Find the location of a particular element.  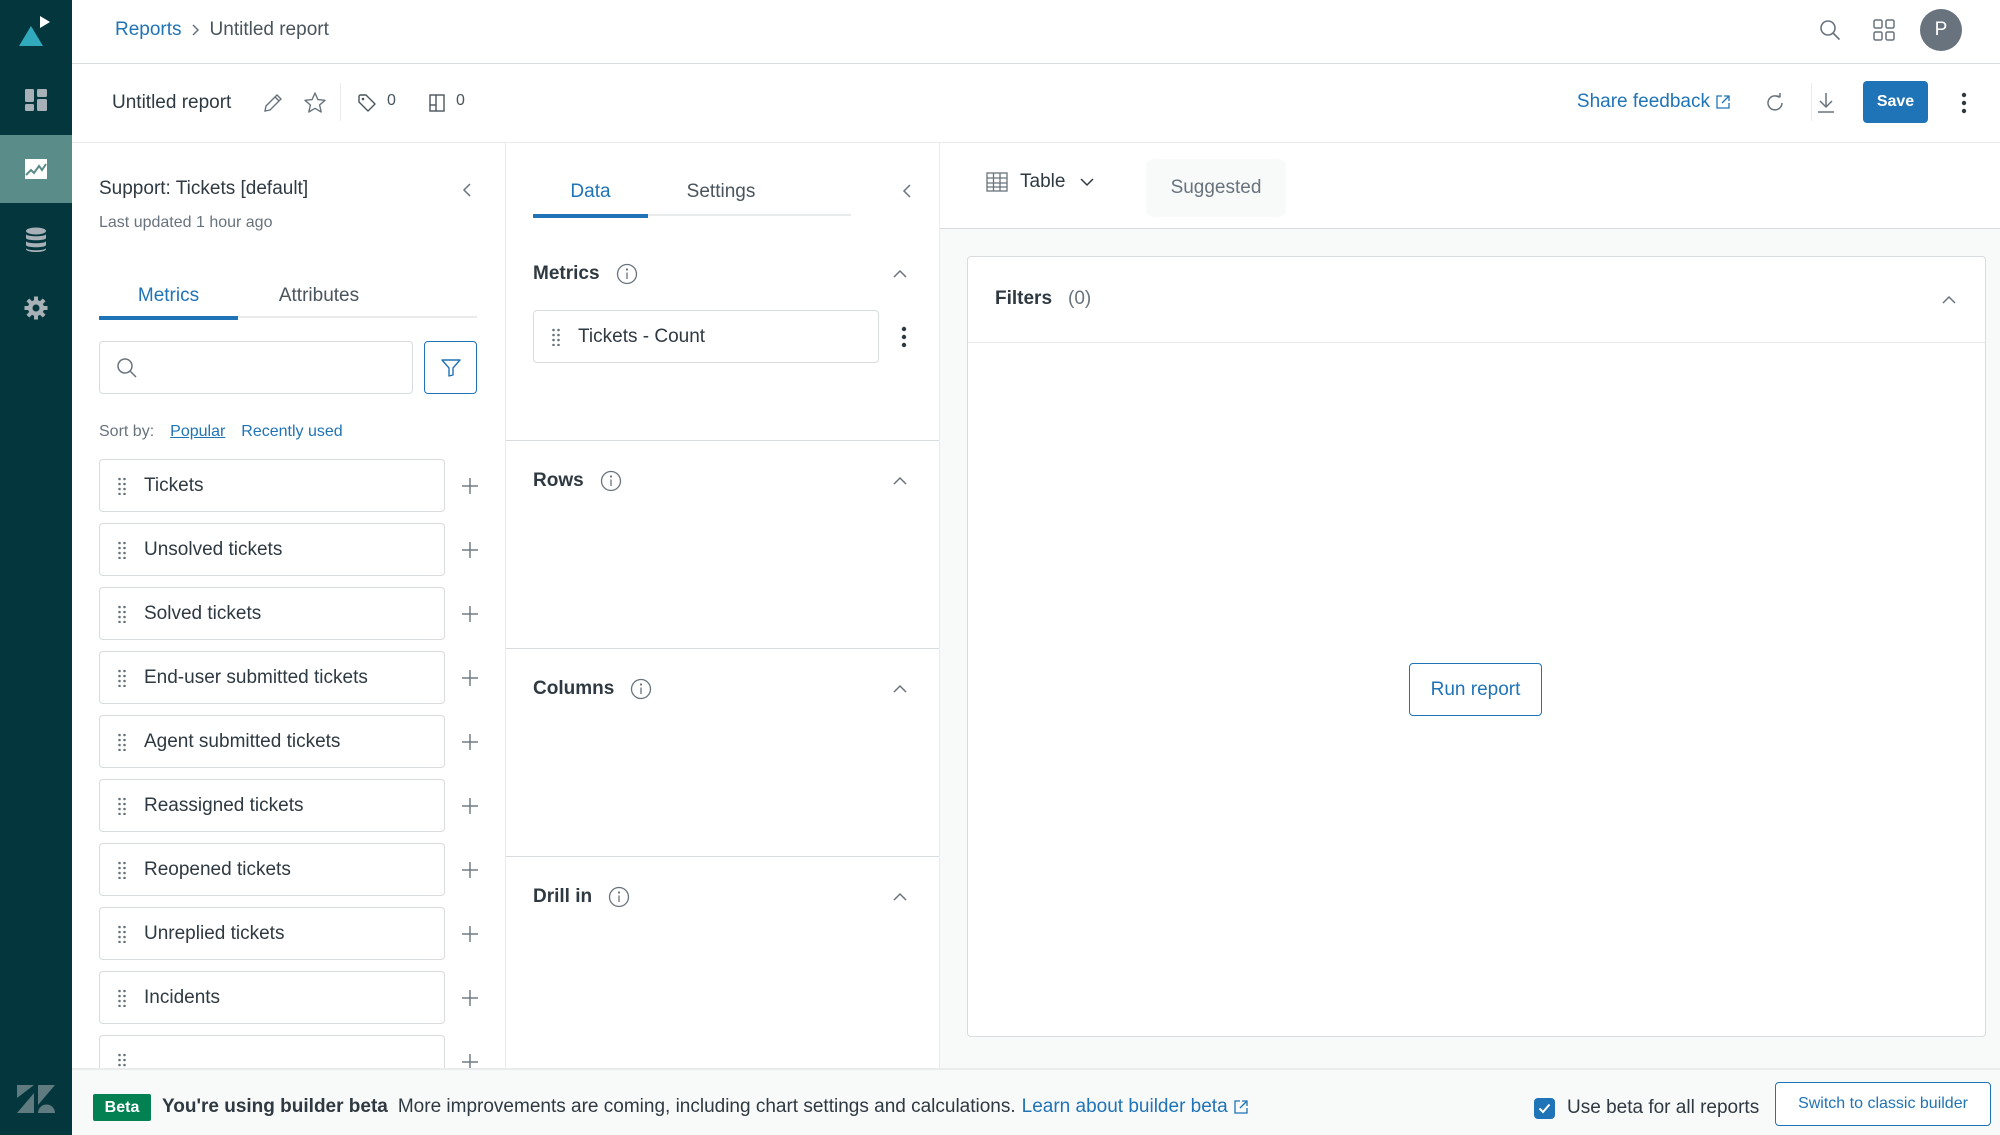

nav-item-datasets is located at coordinates (36, 240).